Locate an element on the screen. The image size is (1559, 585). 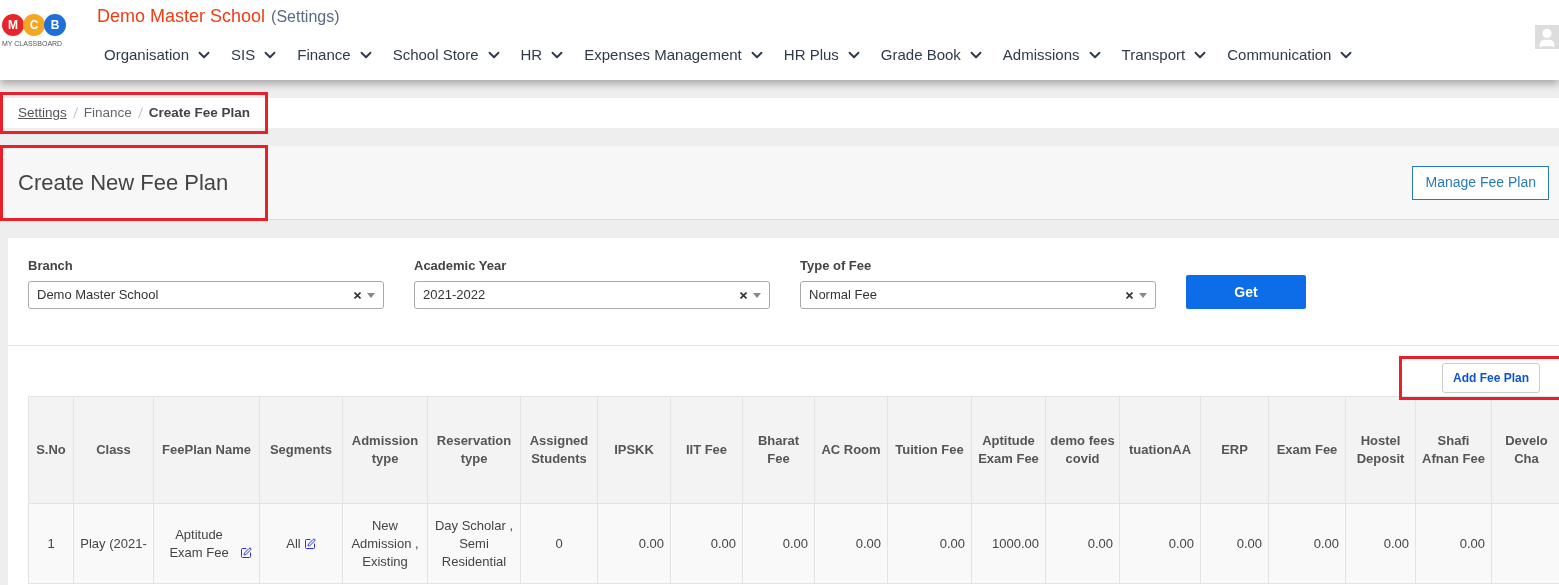
column-header: Develo Cha is located at coordinates (1525, 450).